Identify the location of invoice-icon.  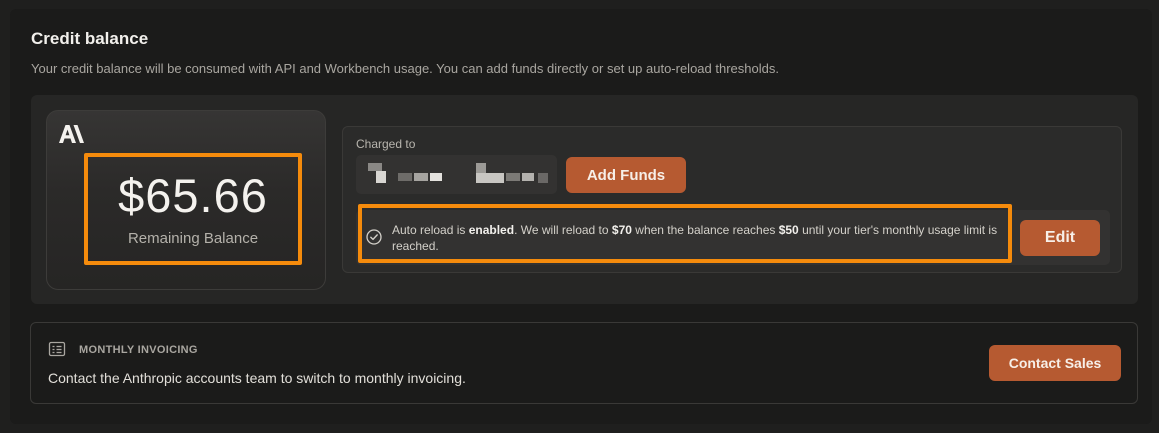
(57, 349).